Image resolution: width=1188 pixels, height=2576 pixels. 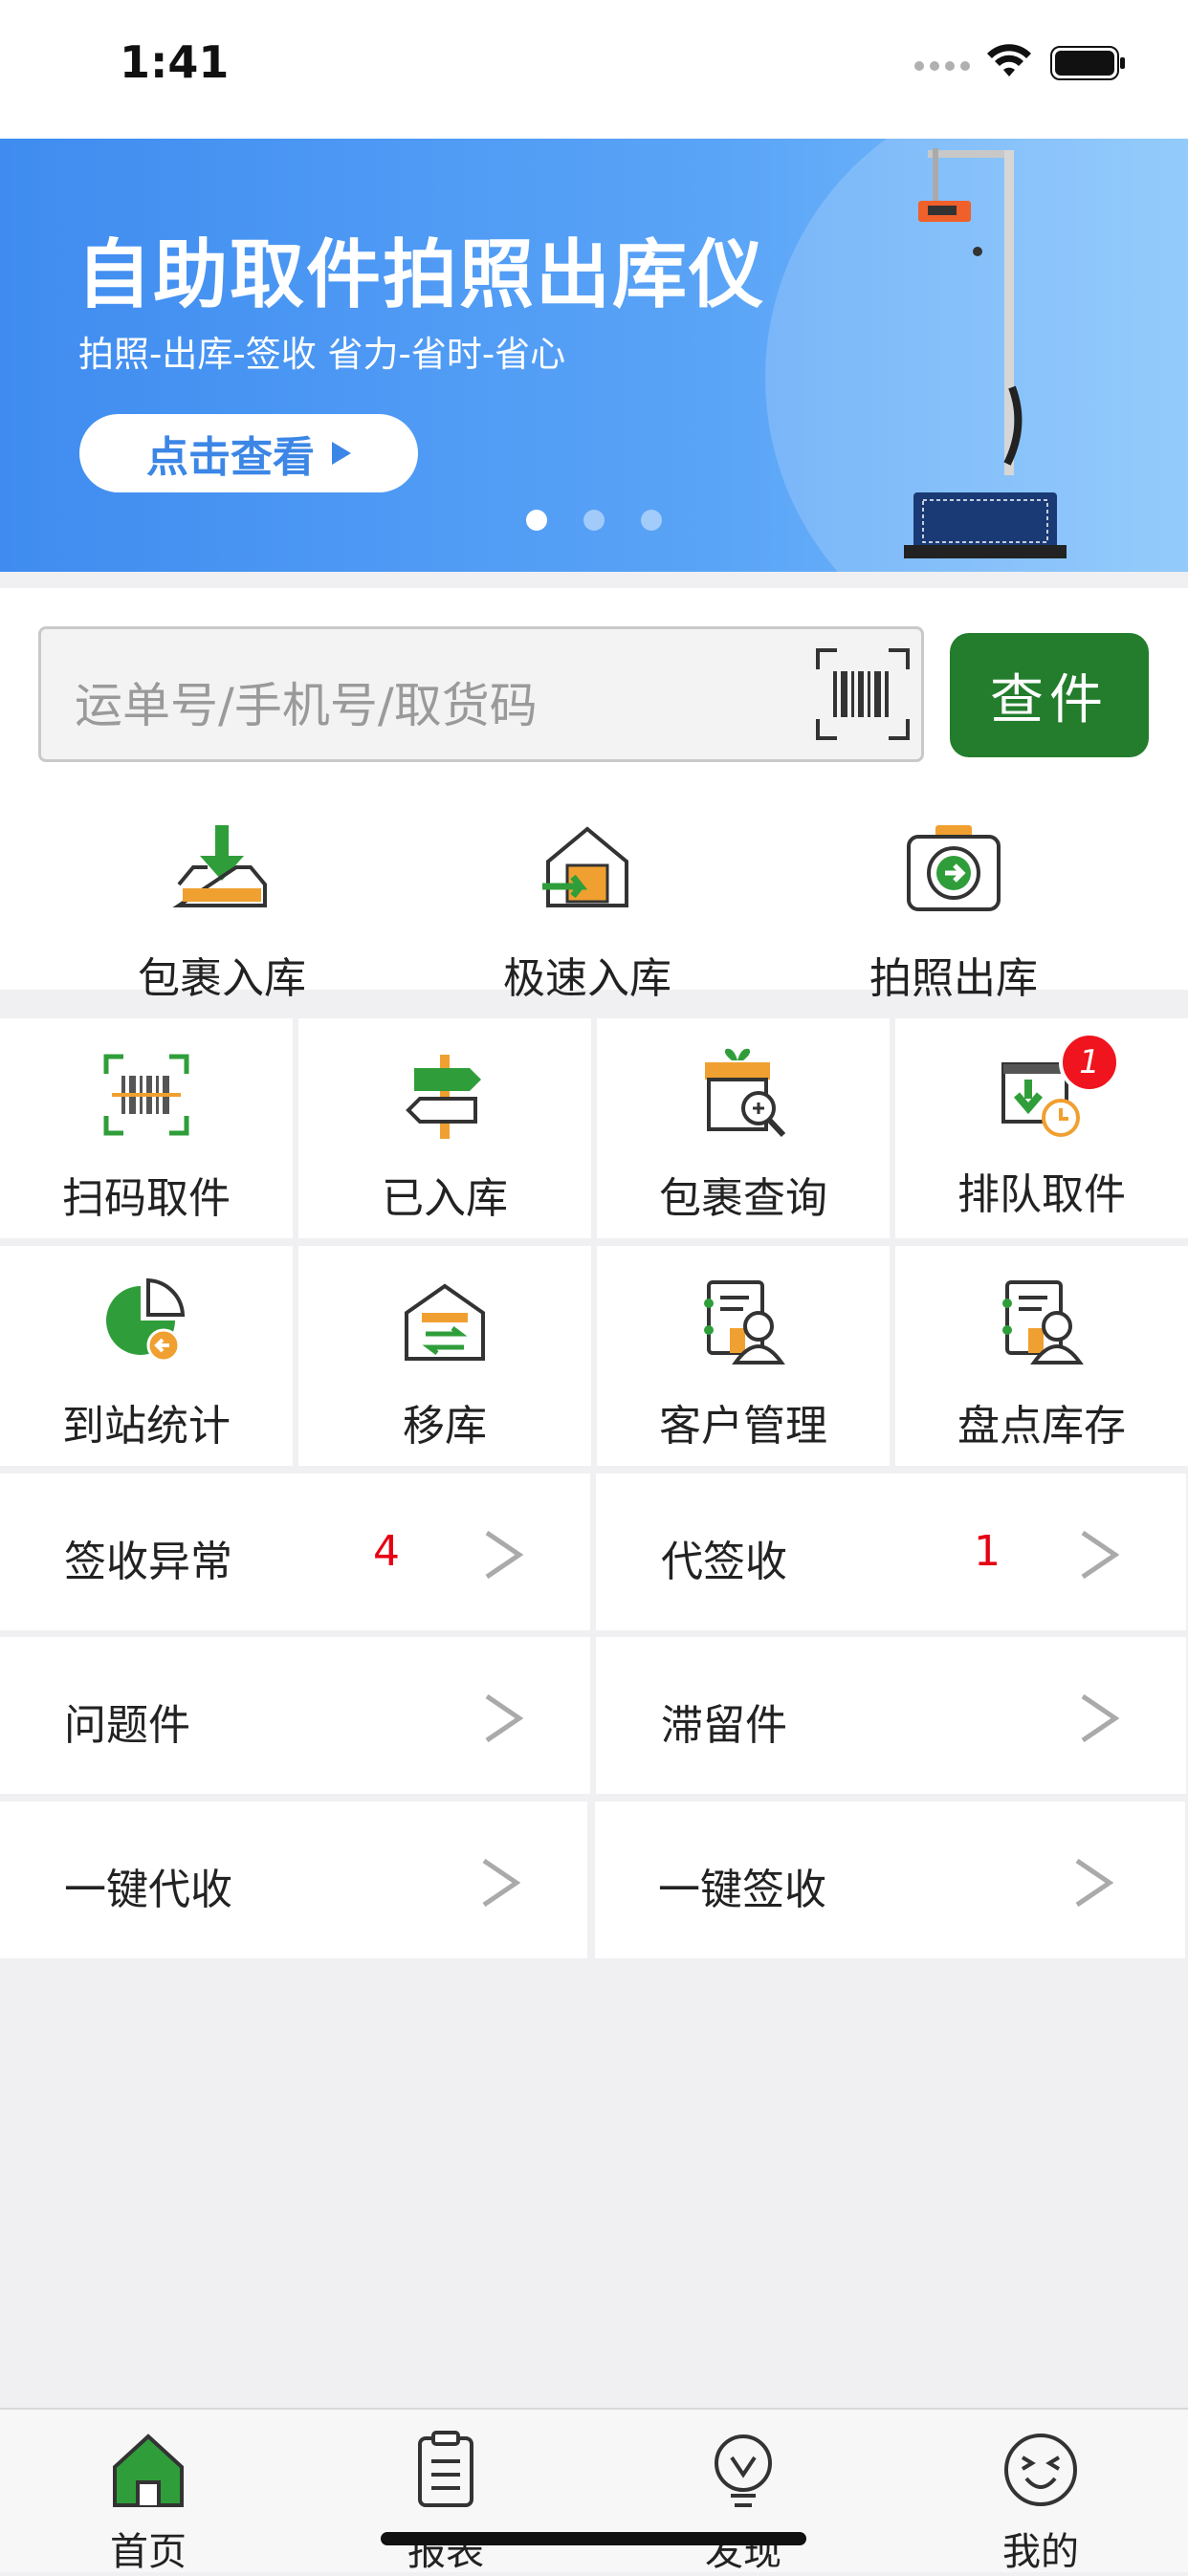 What do you see at coordinates (745, 1093) in the screenshot?
I see `package-search-icon` at bounding box center [745, 1093].